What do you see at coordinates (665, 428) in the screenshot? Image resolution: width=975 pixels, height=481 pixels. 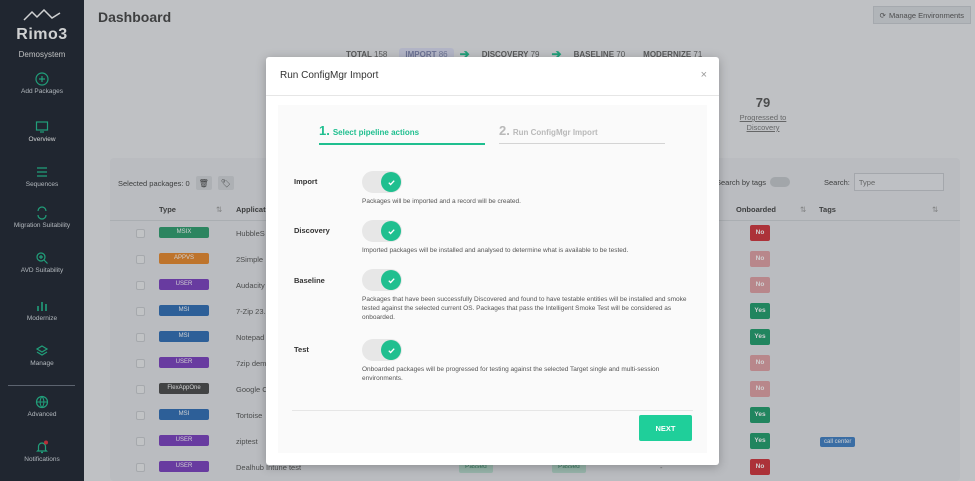 I see `next-button: NEXT` at bounding box center [665, 428].